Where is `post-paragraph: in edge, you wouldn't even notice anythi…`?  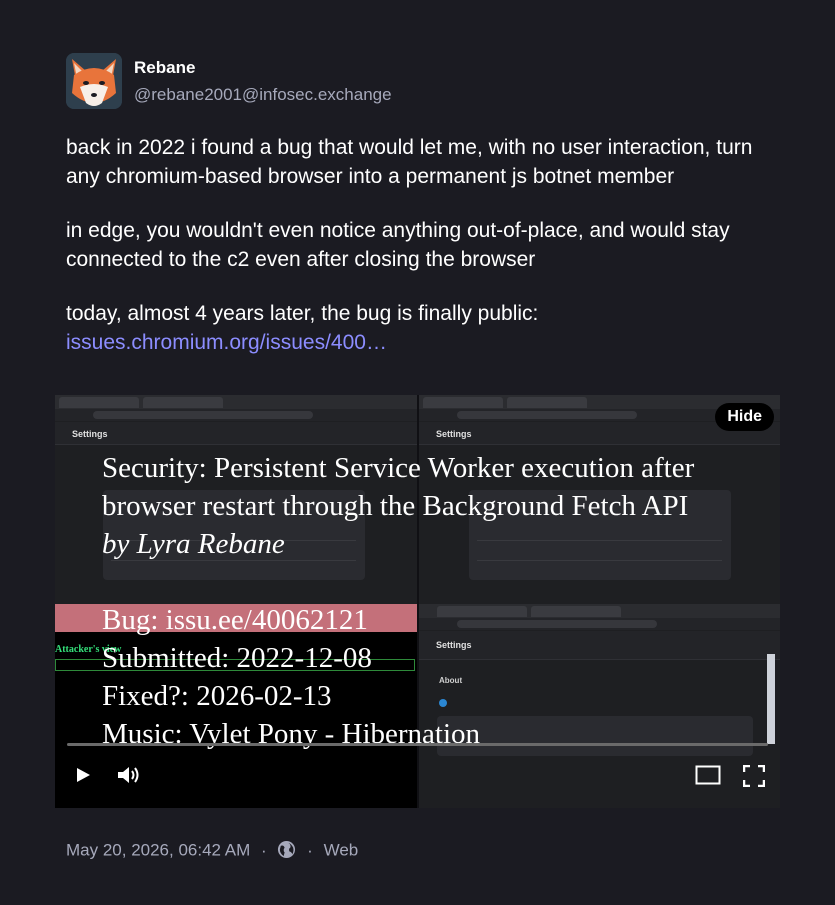 post-paragraph: in edge, you wouldn't even notice anythi… is located at coordinates (398, 245).